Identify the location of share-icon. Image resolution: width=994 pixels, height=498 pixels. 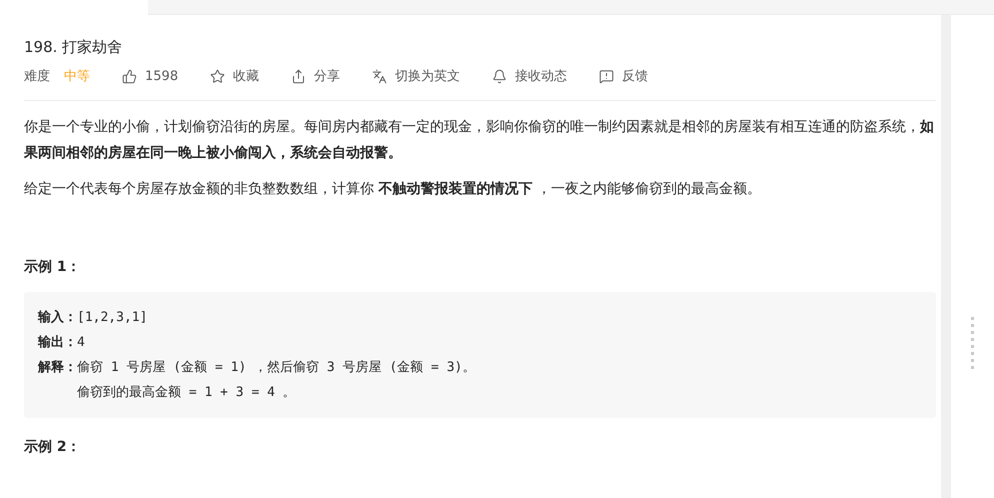
(298, 76).